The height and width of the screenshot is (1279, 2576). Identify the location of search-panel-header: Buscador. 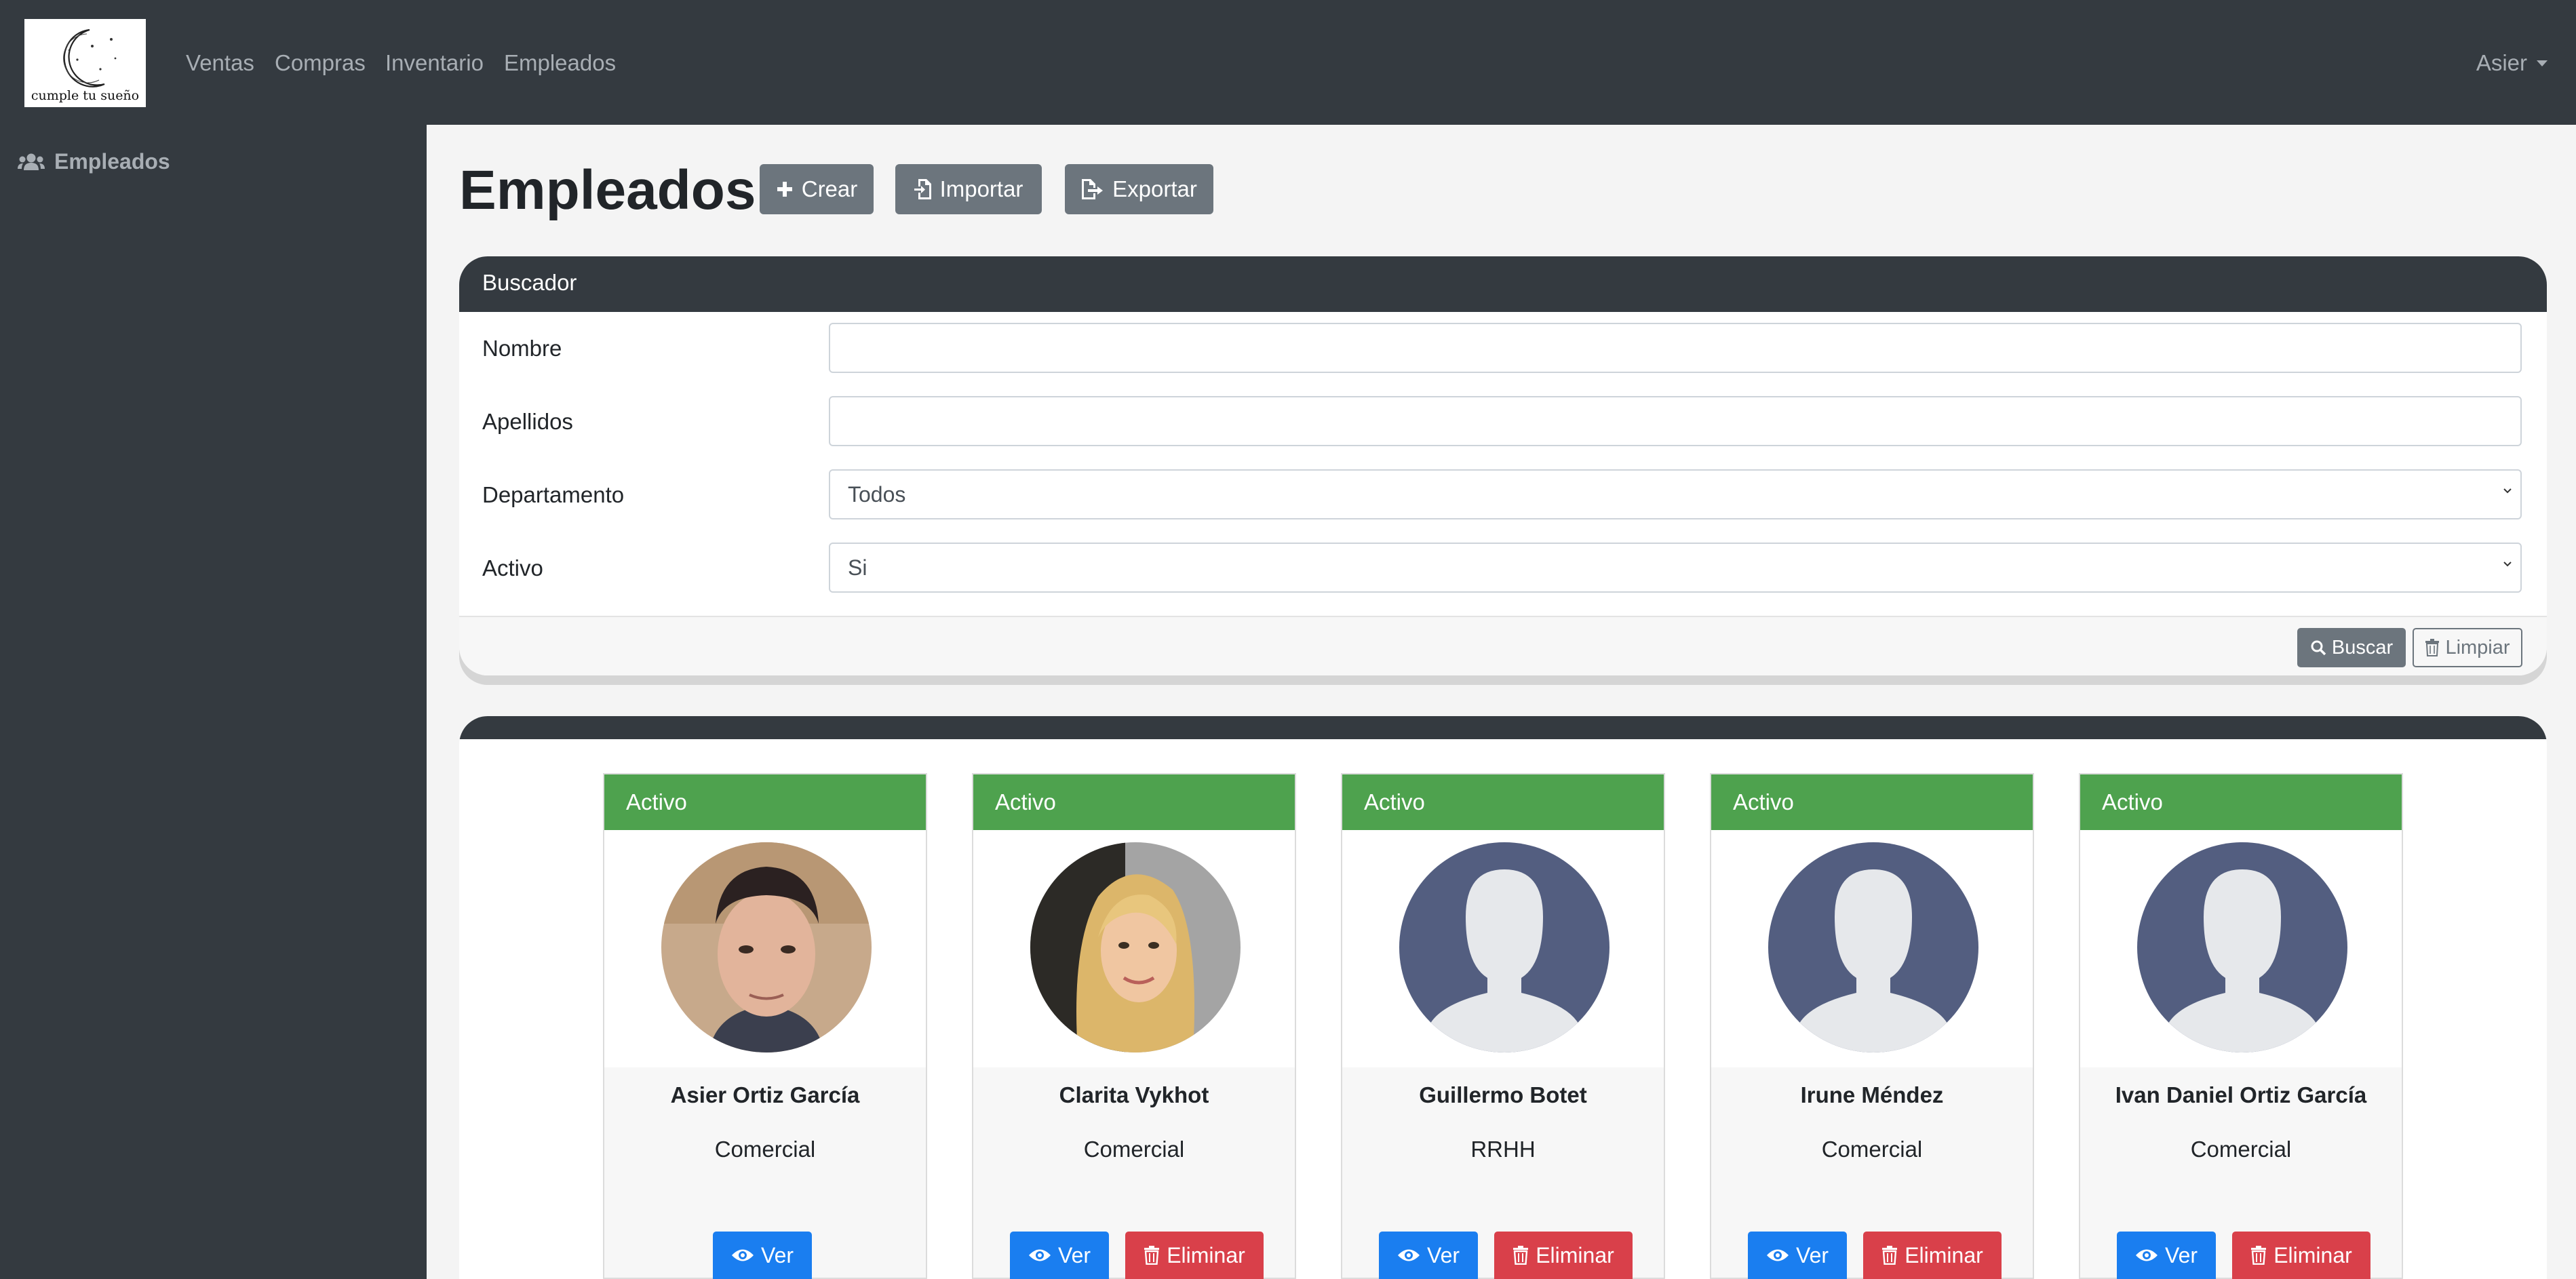
(1503, 284).